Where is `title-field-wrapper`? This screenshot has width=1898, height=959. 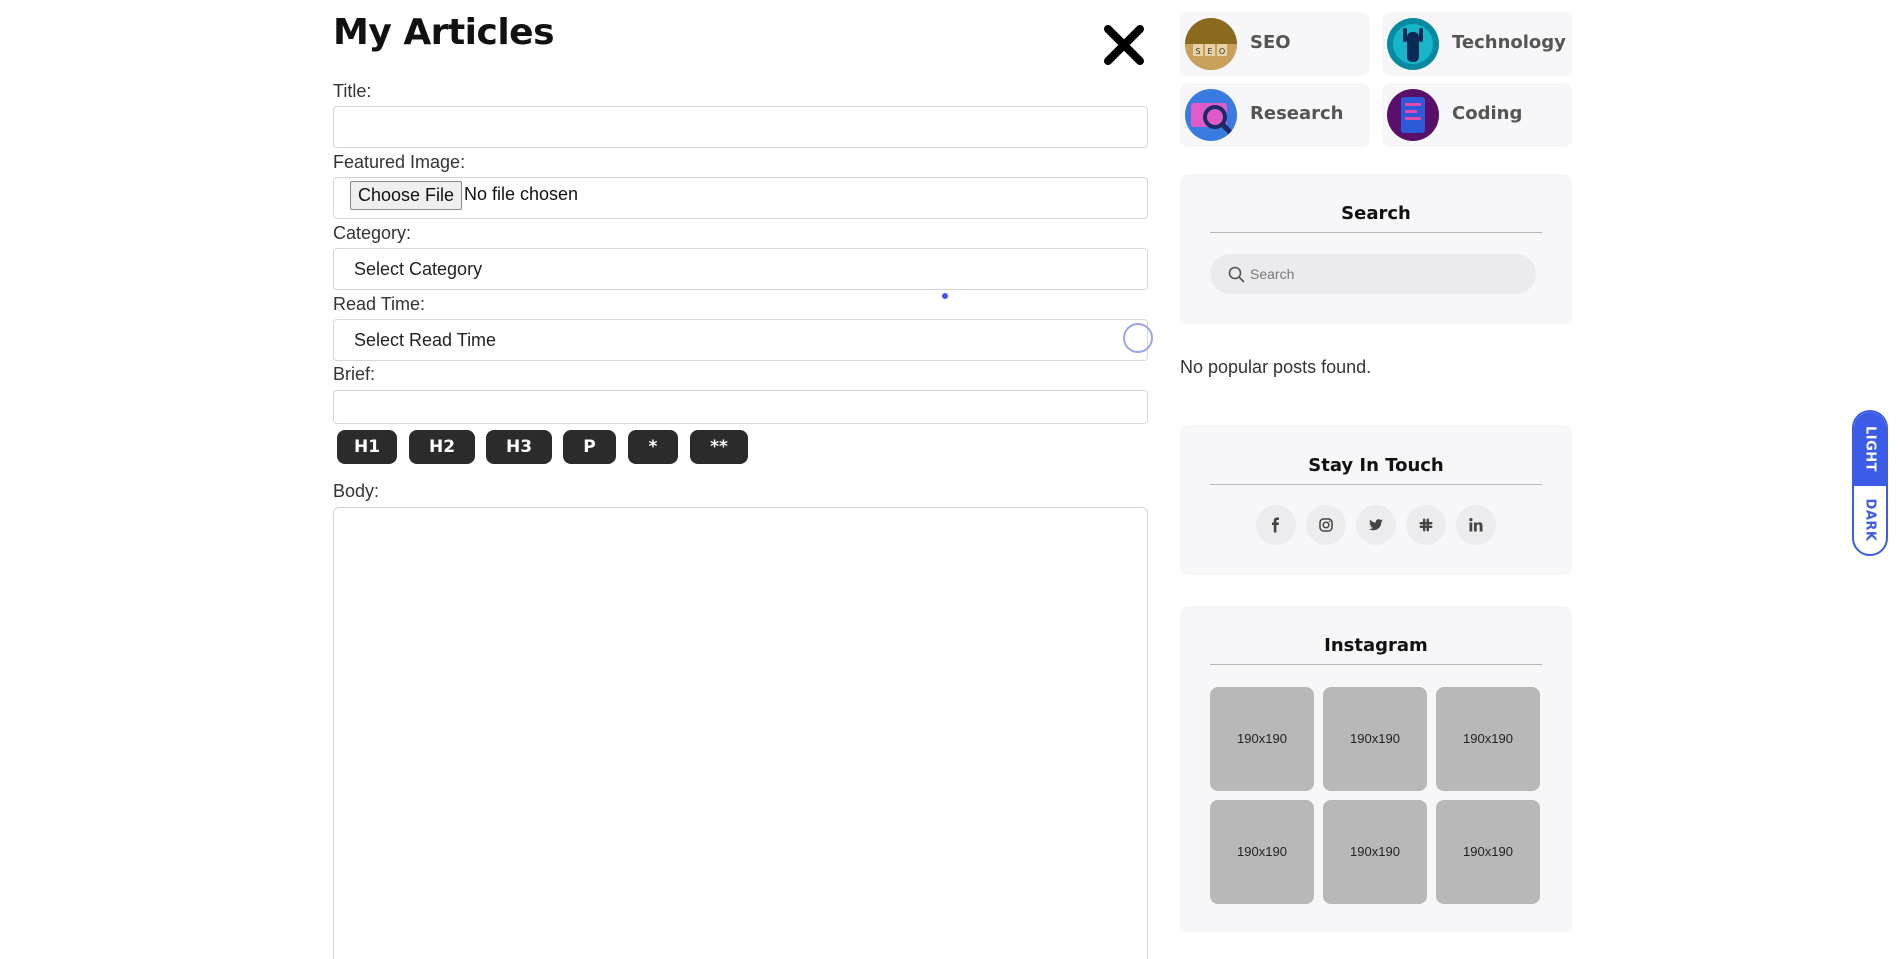
title-field-wrapper is located at coordinates (740, 127).